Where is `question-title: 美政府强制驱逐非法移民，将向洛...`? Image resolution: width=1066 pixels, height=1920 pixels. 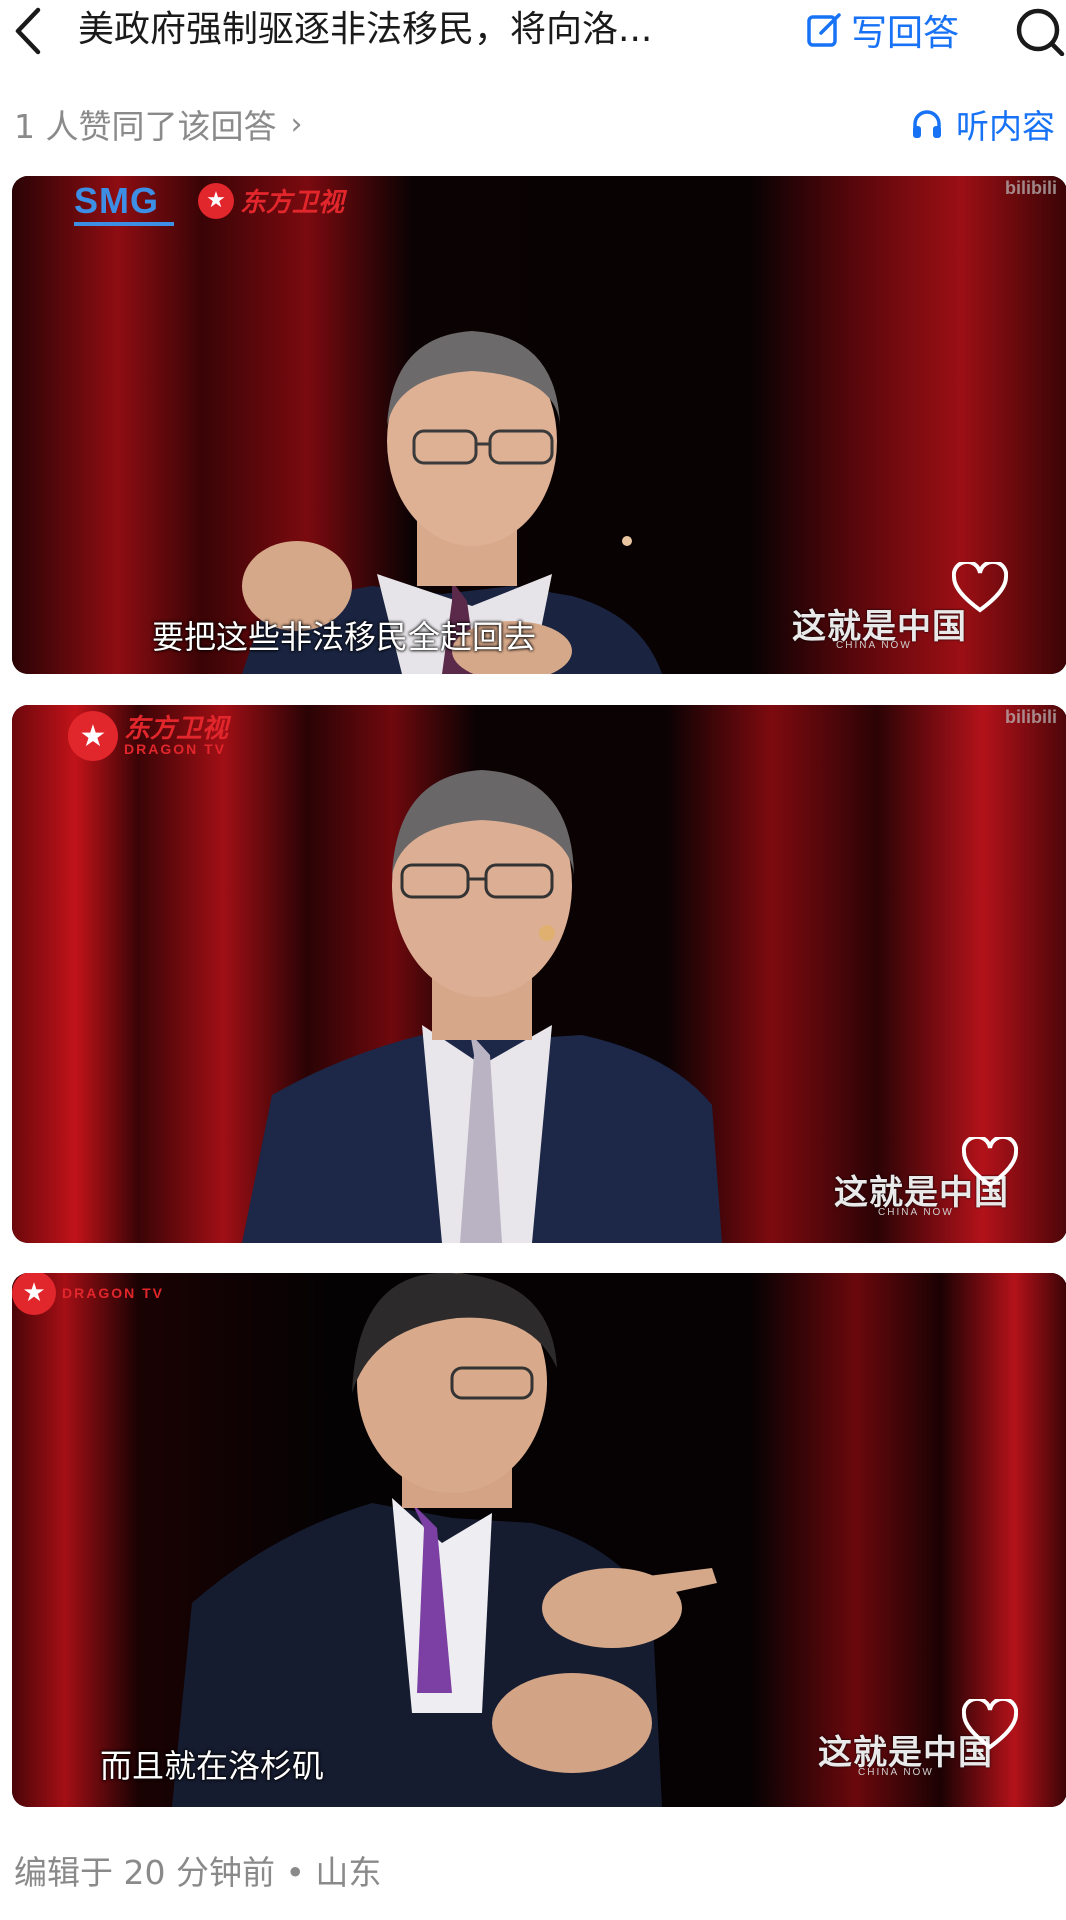
question-title: 美政府强制驱逐非法移民，将向洛... is located at coordinates (418, 30).